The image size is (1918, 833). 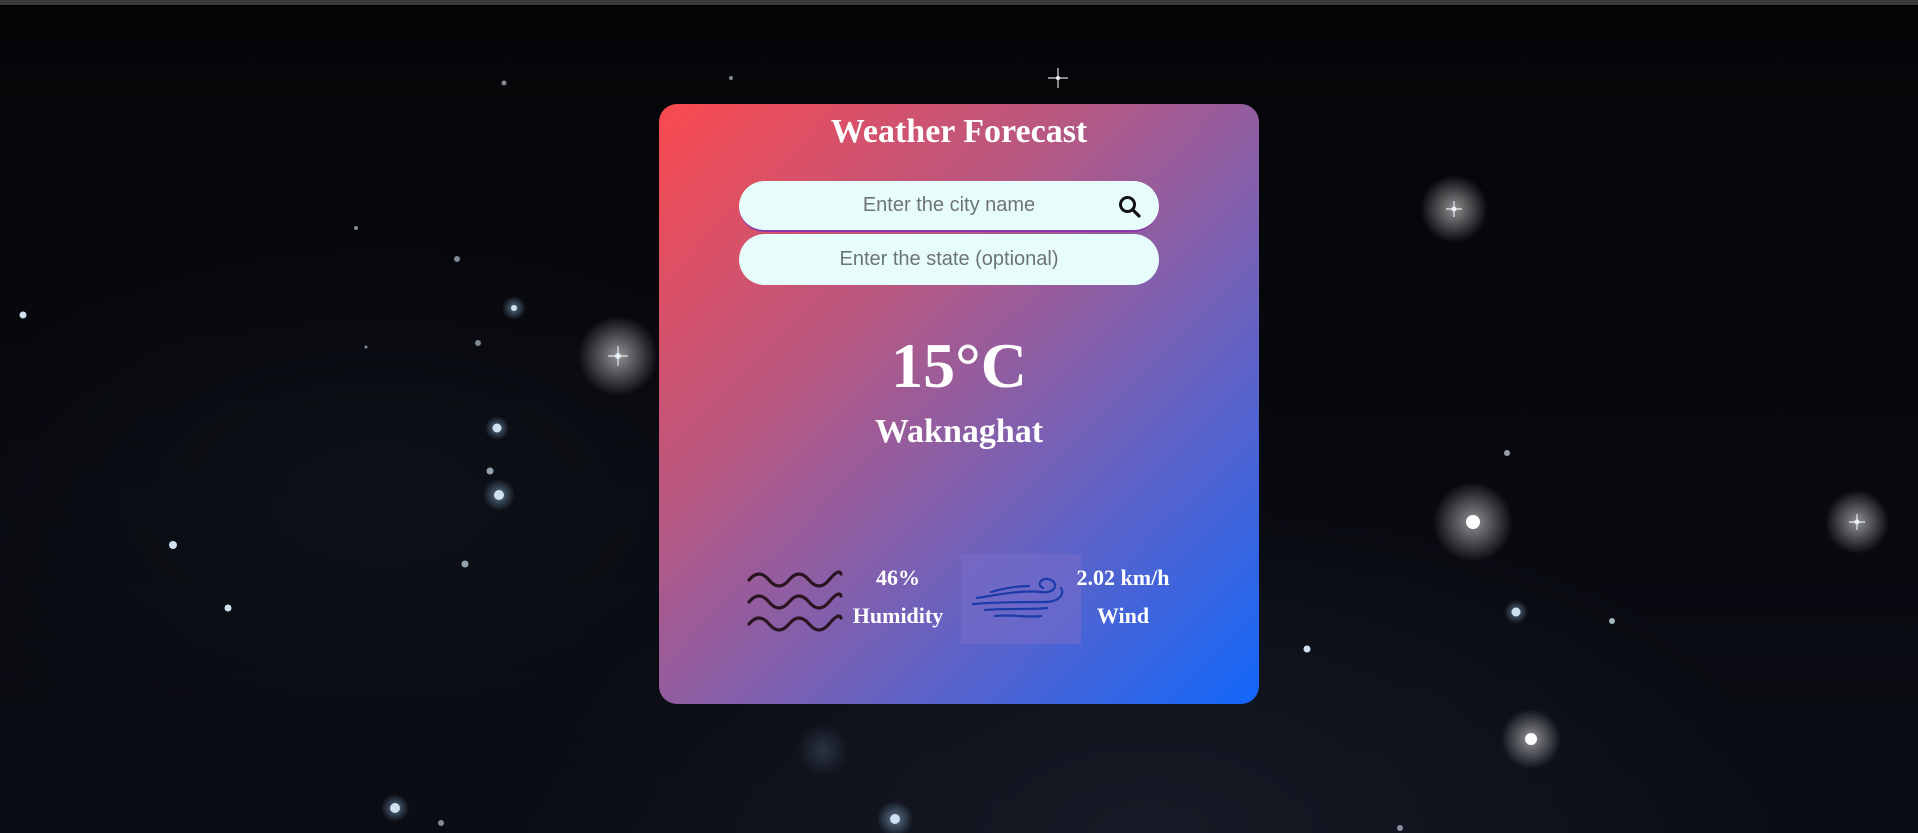 I want to click on waves-icon, so click(x=795, y=601).